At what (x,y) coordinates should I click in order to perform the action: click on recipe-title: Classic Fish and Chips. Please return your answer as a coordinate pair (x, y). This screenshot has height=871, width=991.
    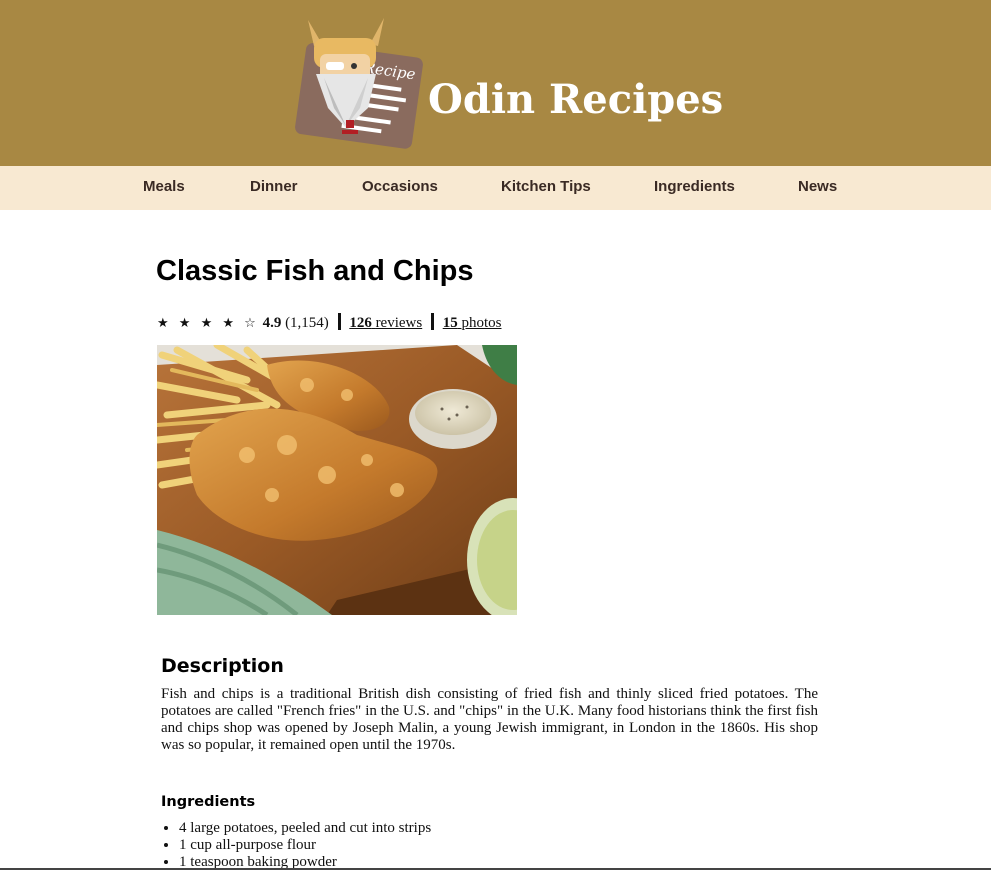
    Looking at the image, I should click on (315, 271).